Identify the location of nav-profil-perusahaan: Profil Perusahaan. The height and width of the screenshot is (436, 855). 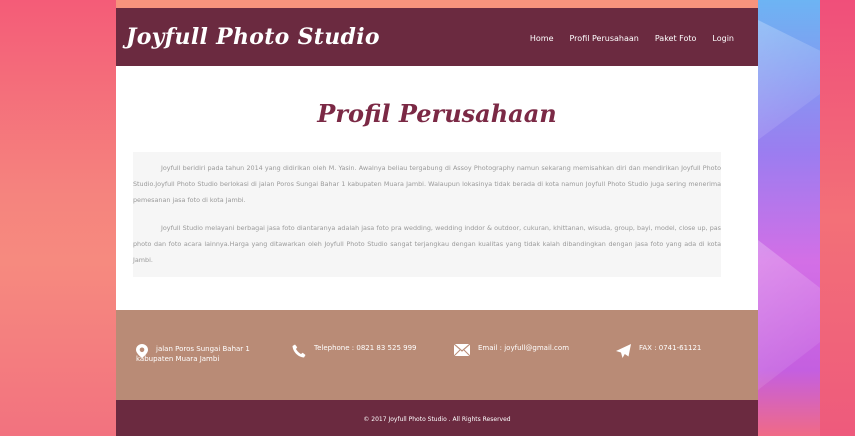
(604, 38).